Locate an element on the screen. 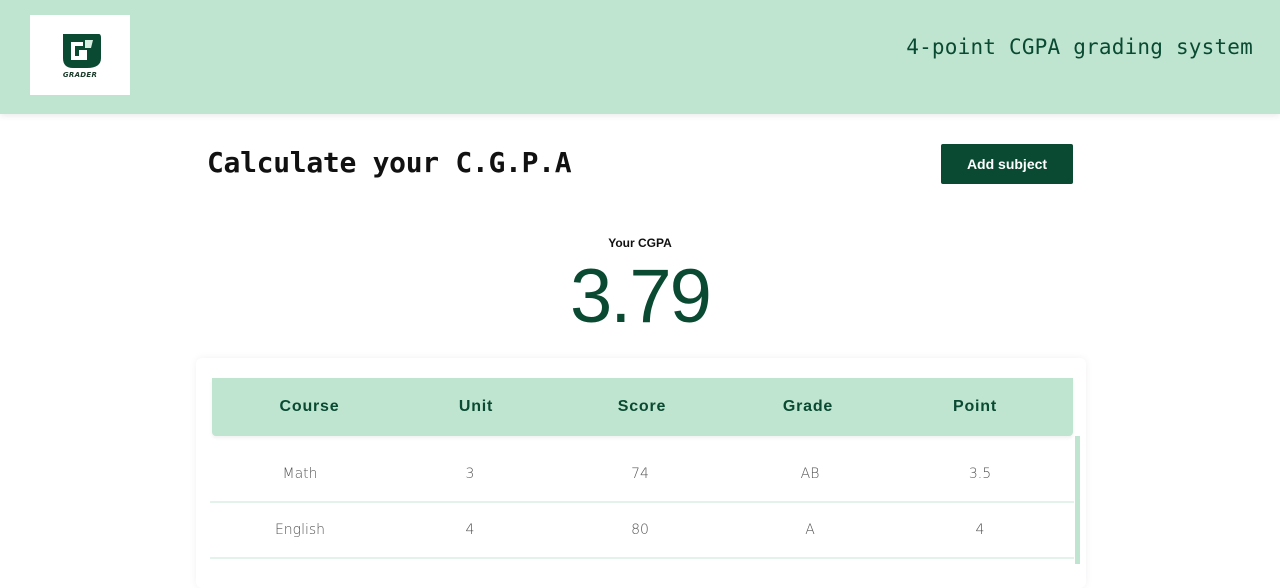  table-header: Course Unit Score Grade Point is located at coordinates (642, 407).